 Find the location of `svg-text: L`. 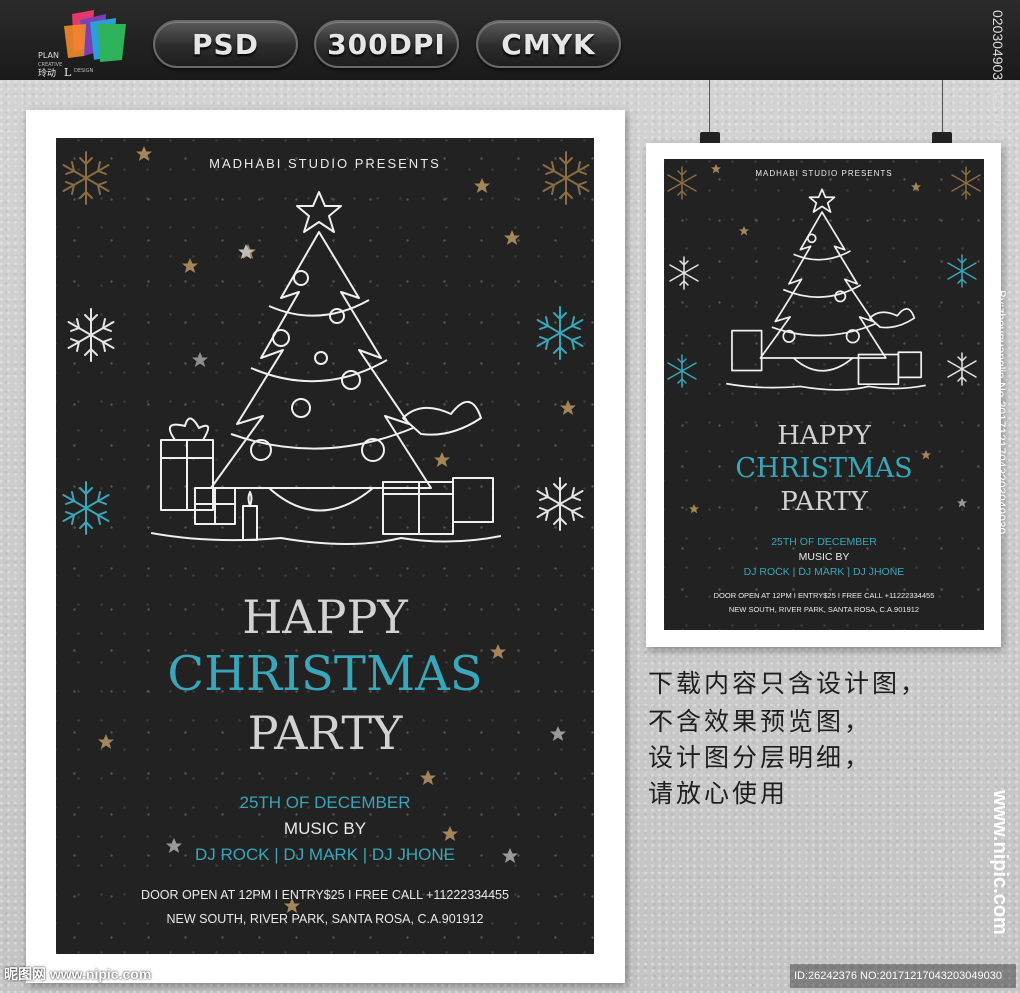

svg-text: L is located at coordinates (68, 72).